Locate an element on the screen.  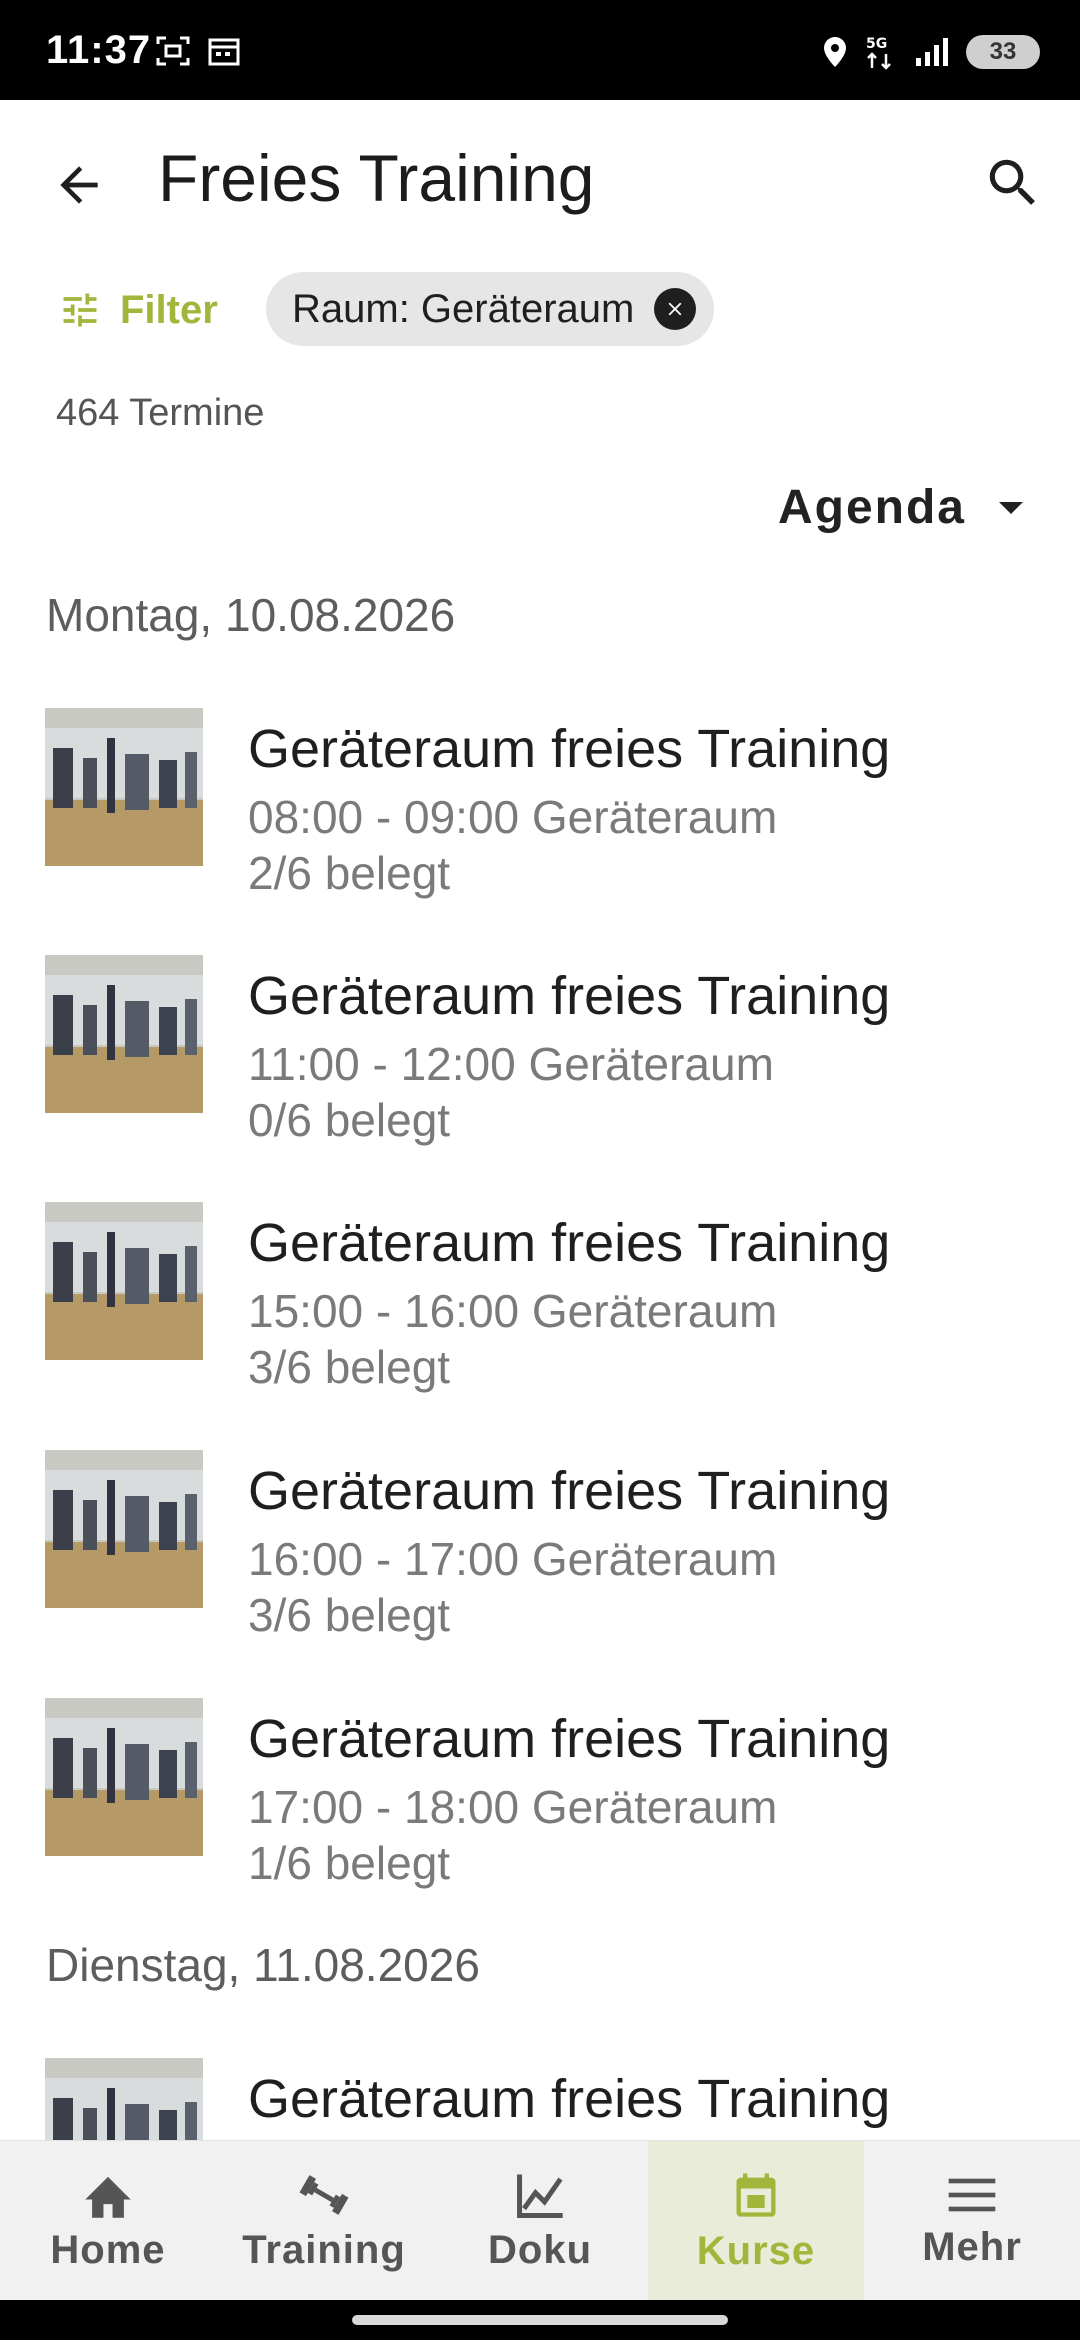
filter-button: Filter is located at coordinates (138, 310).